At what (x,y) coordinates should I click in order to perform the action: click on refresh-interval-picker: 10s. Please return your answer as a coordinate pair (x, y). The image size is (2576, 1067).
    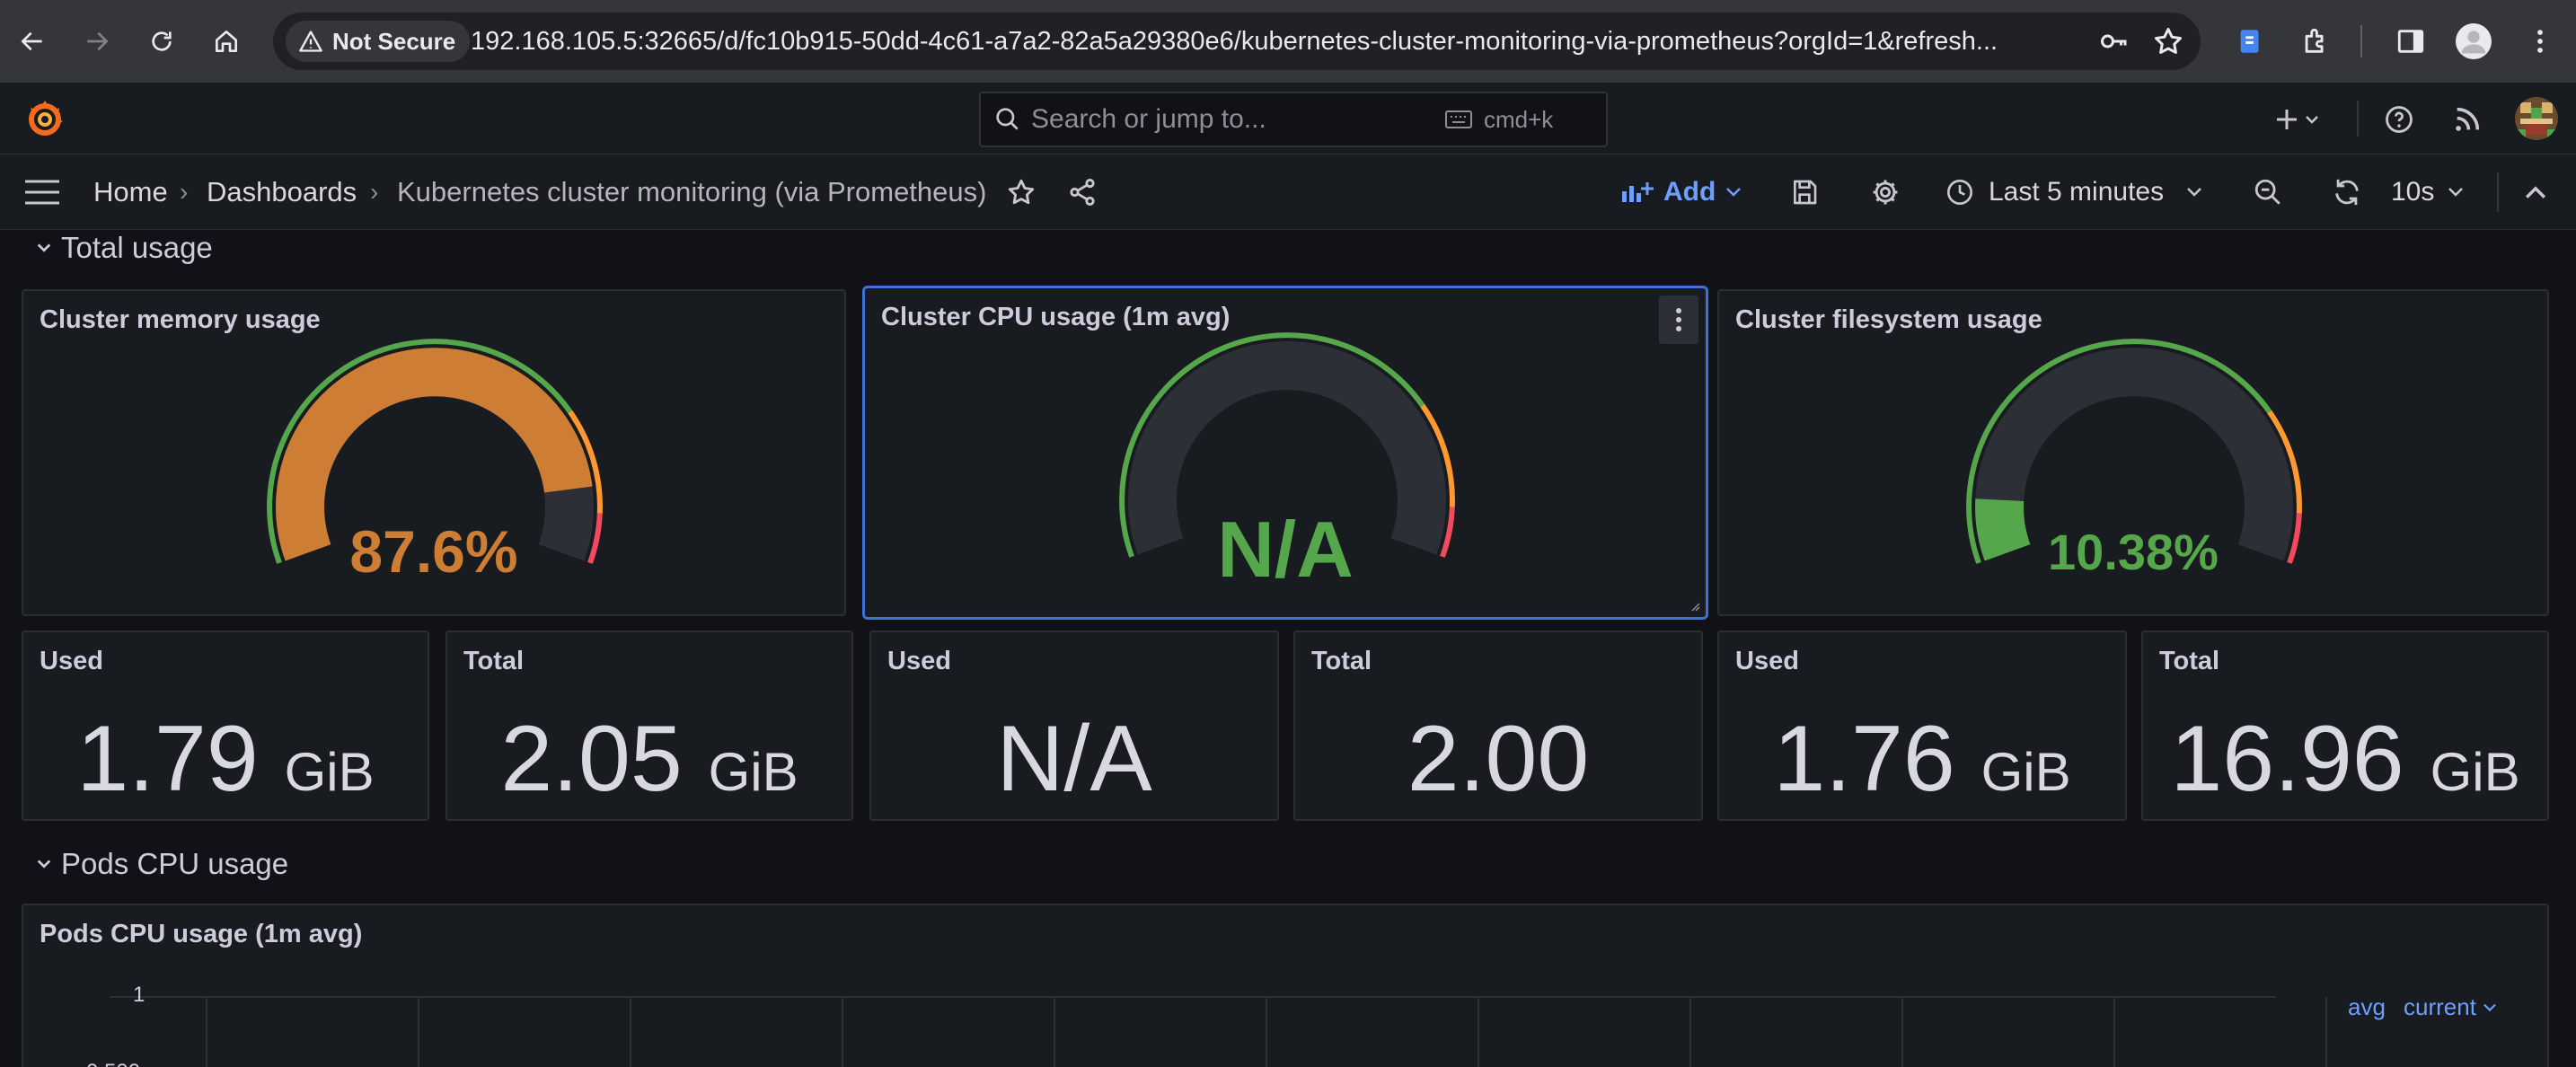
    Looking at the image, I should click on (2428, 192).